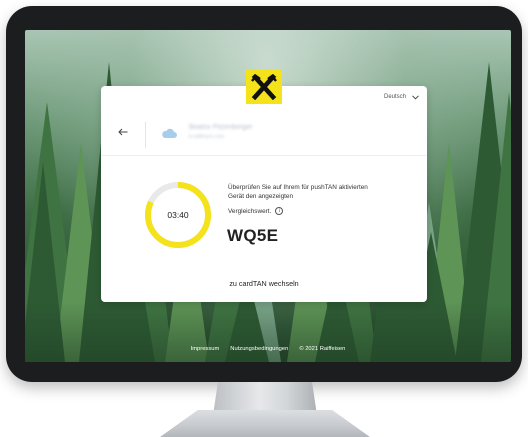 The width and height of the screenshot is (528, 437). I want to click on timer-value: 03:40, so click(178, 215).